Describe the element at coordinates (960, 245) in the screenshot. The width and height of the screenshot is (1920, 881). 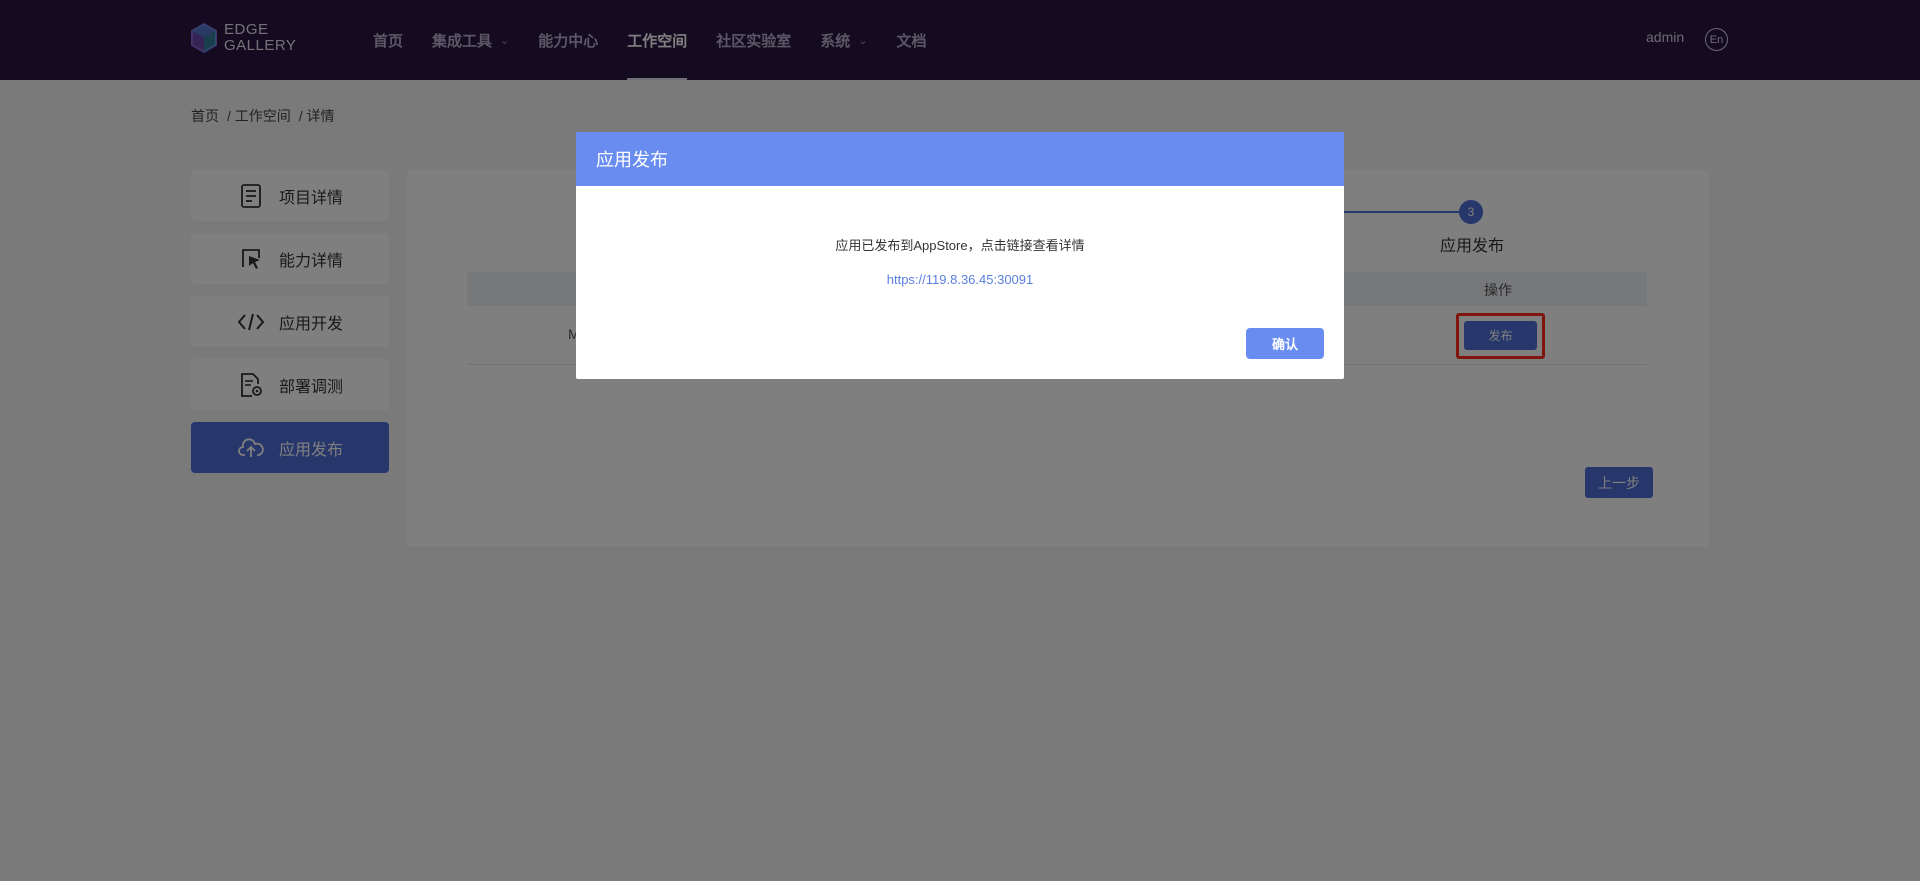
I see `dialog-message: 应用已发布到AppStore，点击链接查看详情` at that location.